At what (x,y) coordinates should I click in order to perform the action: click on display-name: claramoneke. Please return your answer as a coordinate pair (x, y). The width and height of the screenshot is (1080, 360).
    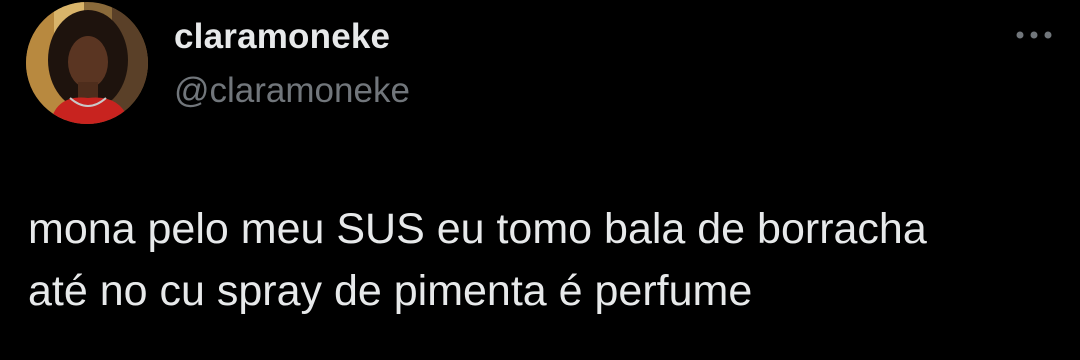
    Looking at the image, I should click on (292, 37).